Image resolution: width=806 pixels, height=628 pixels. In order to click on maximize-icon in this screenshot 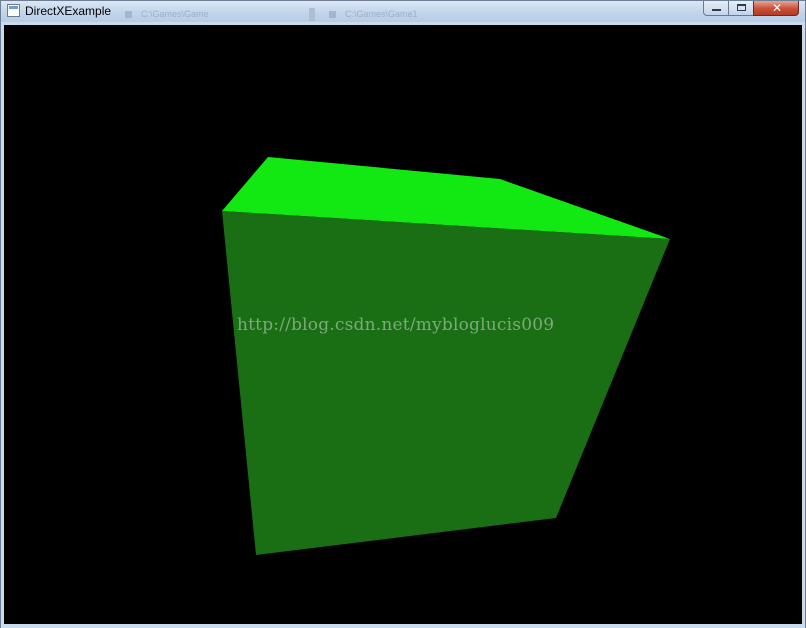, I will do `click(741, 7)`.